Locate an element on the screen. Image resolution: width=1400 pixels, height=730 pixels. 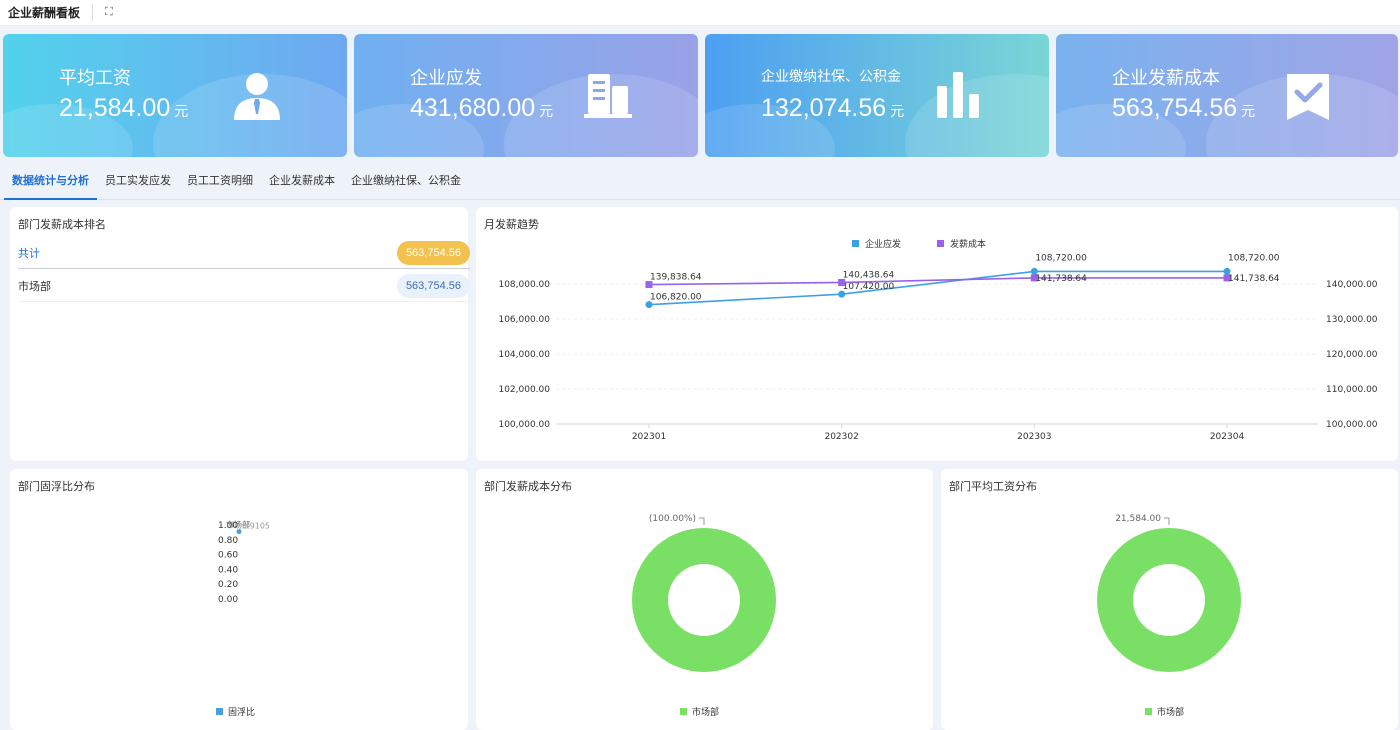
data-label: 107,420.00 is located at coordinates (869, 287).